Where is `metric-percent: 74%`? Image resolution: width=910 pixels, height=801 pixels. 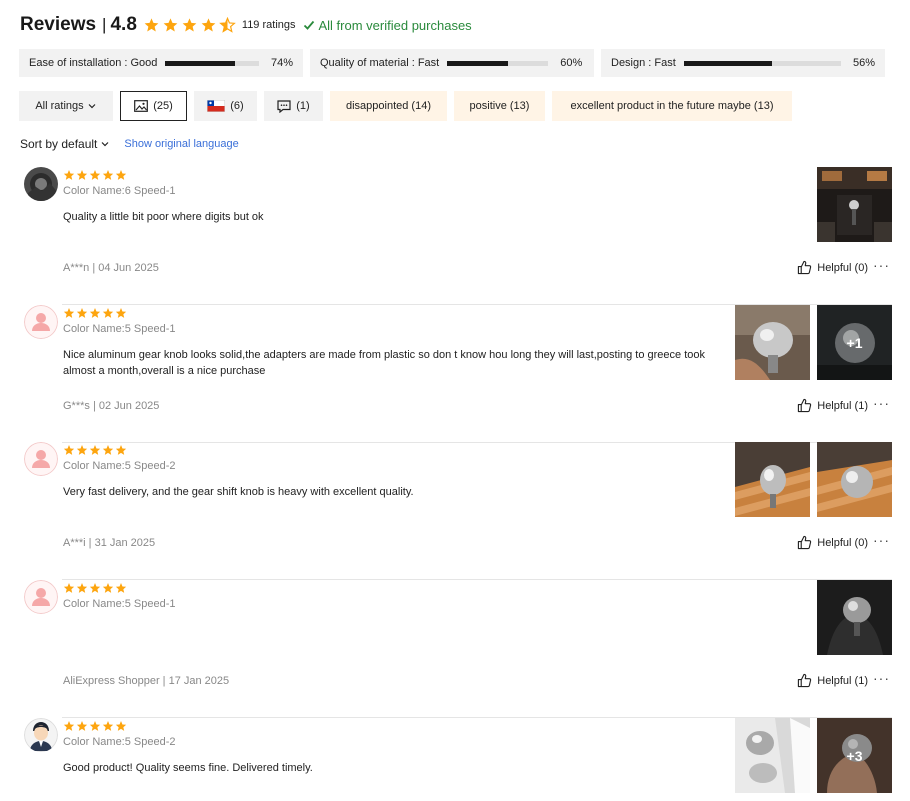 metric-percent: 74% is located at coordinates (281, 63).